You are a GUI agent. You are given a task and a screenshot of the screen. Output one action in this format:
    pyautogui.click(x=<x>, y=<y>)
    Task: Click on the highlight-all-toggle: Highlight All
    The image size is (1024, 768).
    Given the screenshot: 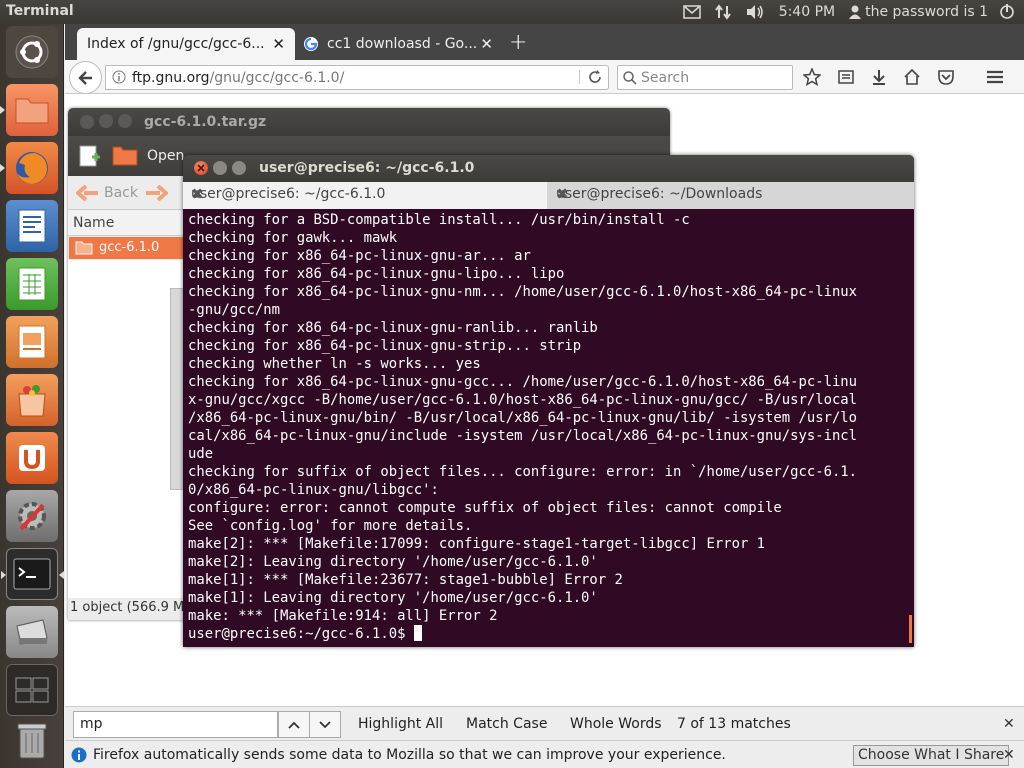 What is the action you would take?
    pyautogui.click(x=400, y=724)
    